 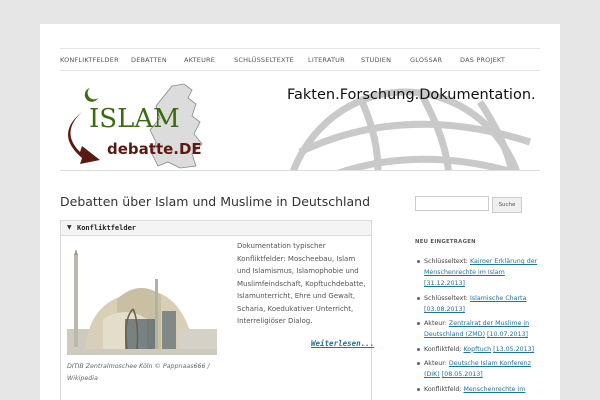 I want to click on entry-date: [13.05.2013], so click(x=513, y=349).